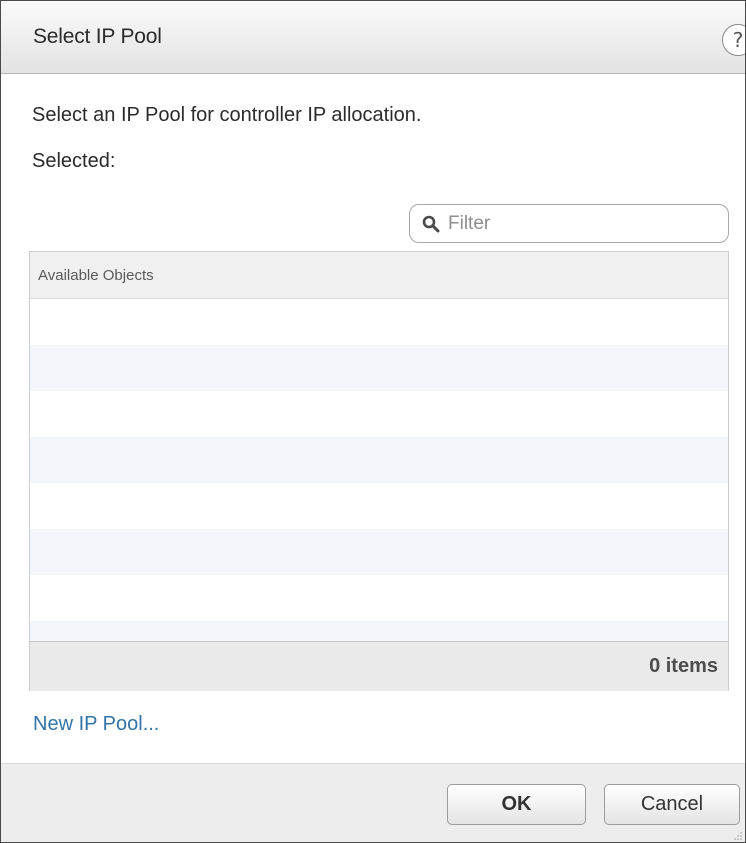 The width and height of the screenshot is (746, 843). I want to click on selected-label: Selected:, so click(74, 161).